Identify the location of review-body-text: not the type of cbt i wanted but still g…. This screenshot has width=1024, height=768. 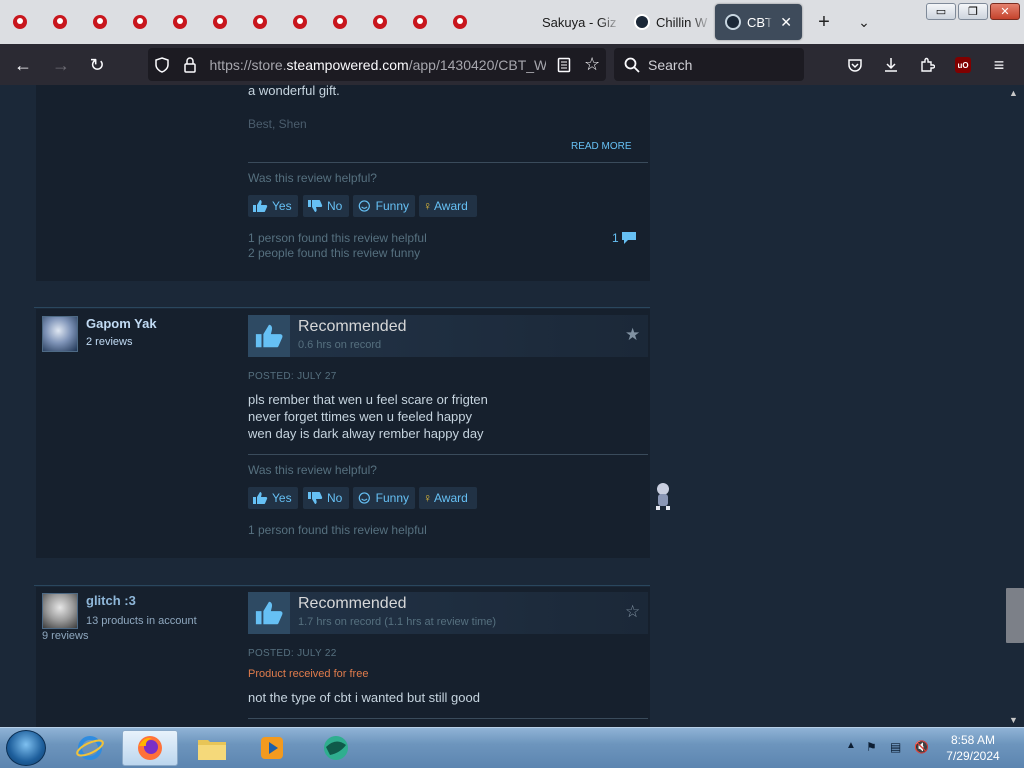
(364, 697).